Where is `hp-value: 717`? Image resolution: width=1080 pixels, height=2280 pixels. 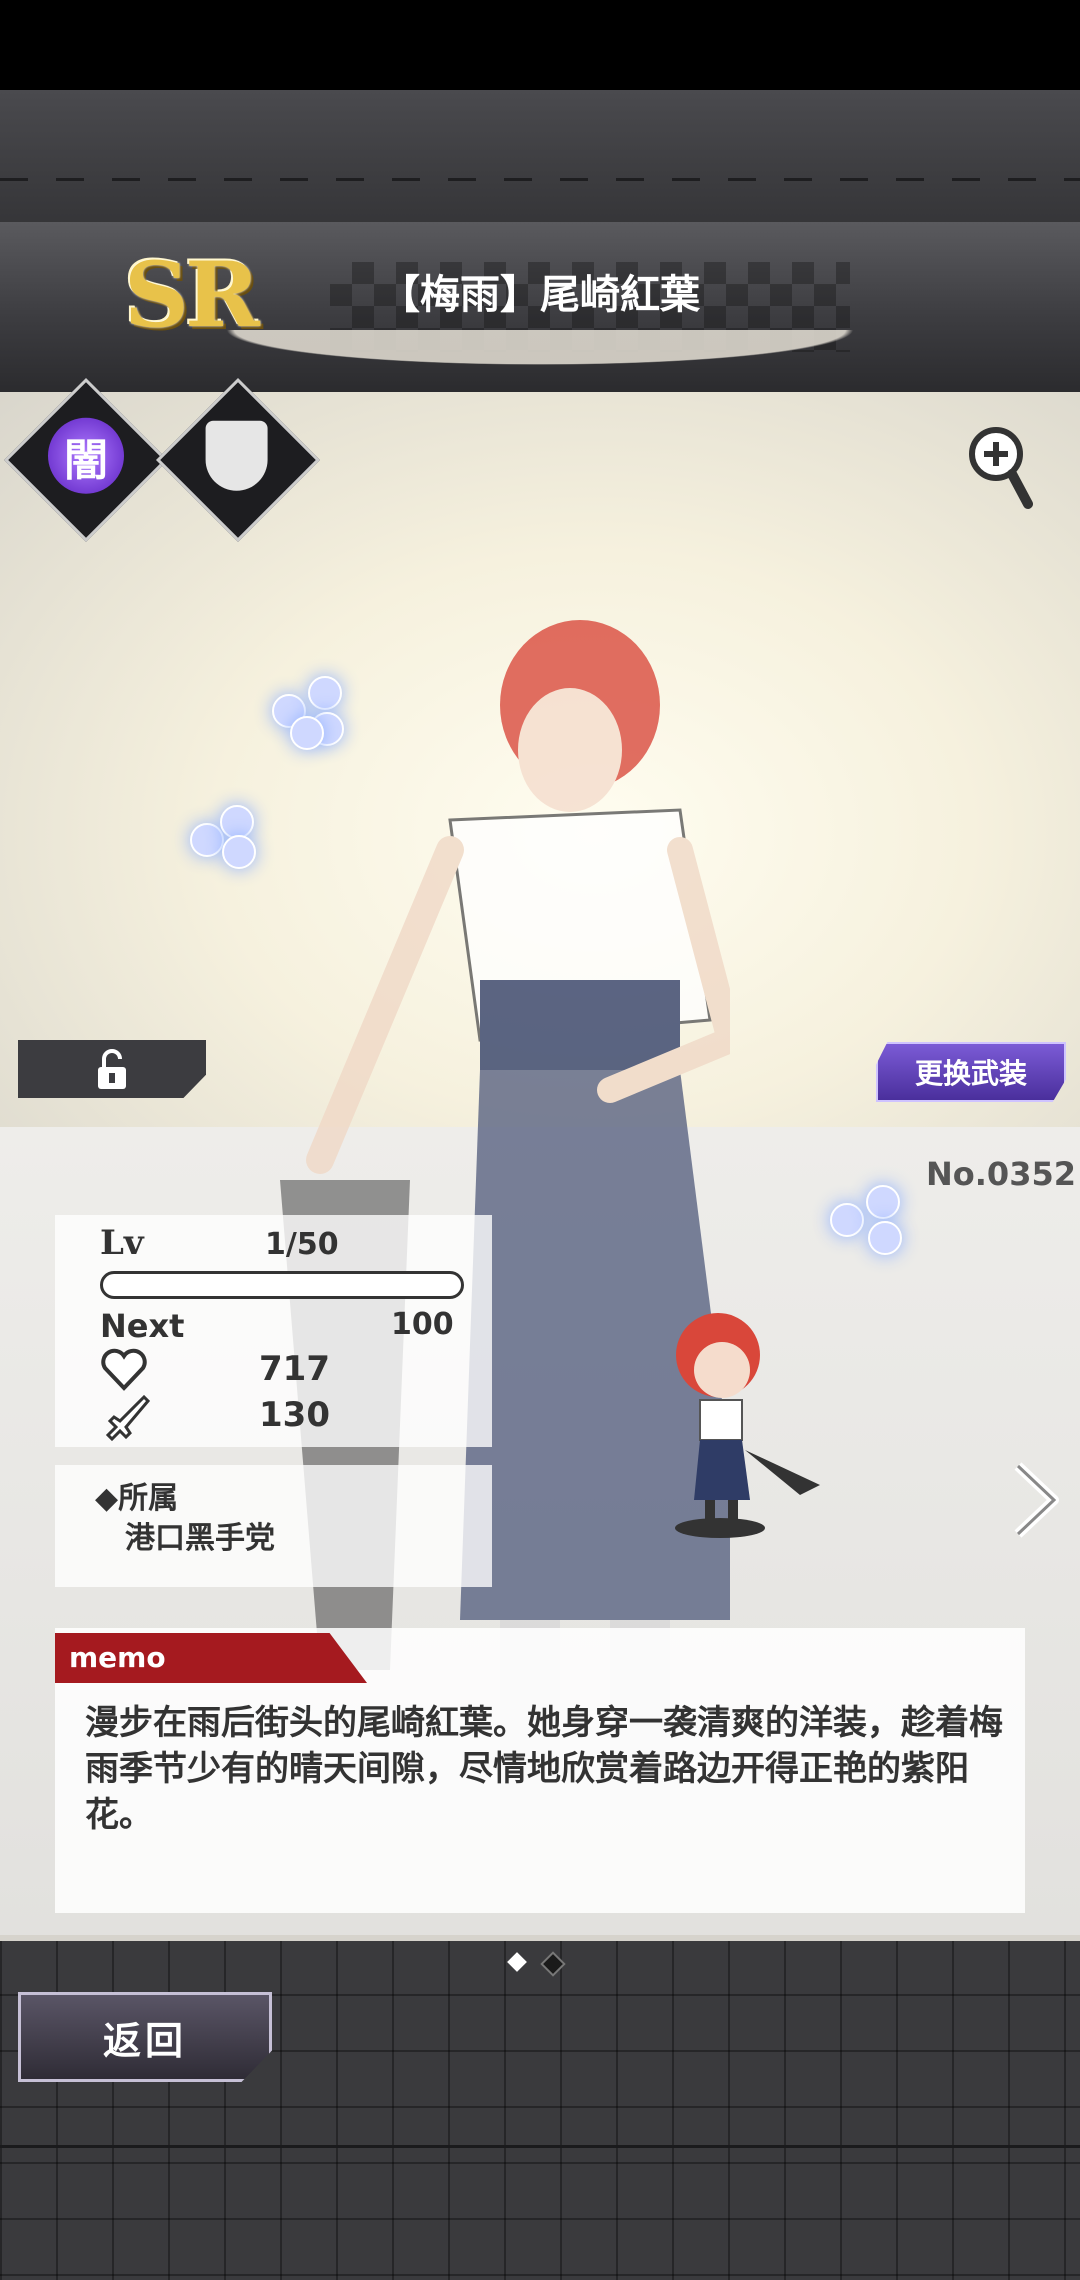
hp-value: 717 is located at coordinates (294, 1369).